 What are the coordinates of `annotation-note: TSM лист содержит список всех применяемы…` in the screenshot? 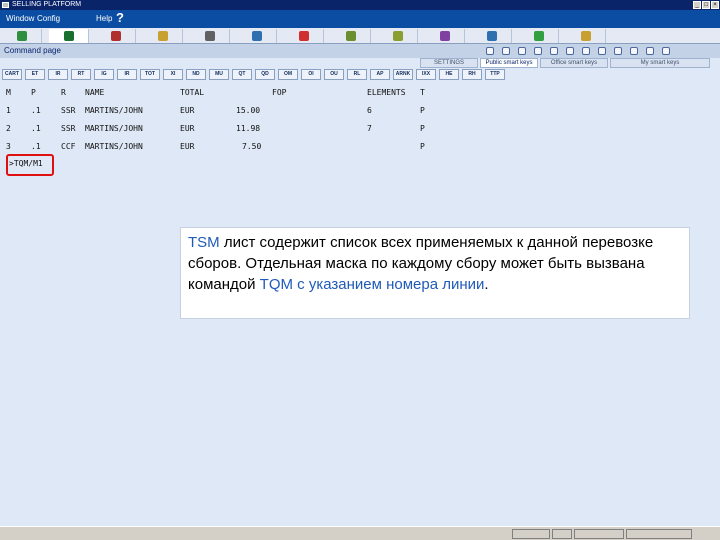 It's located at (435, 273).